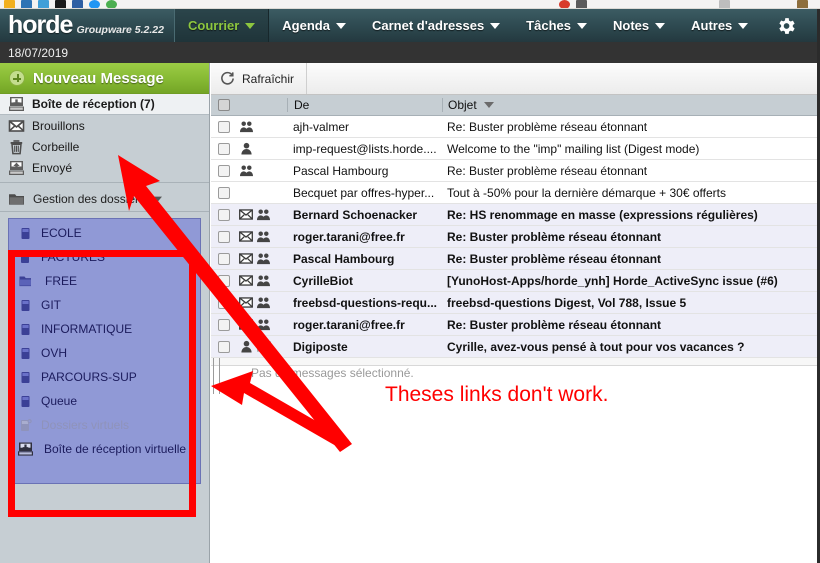 The width and height of the screenshot is (820, 563). Describe the element at coordinates (104, 305) in the screenshot. I see `folder-item-git: GIT` at that location.